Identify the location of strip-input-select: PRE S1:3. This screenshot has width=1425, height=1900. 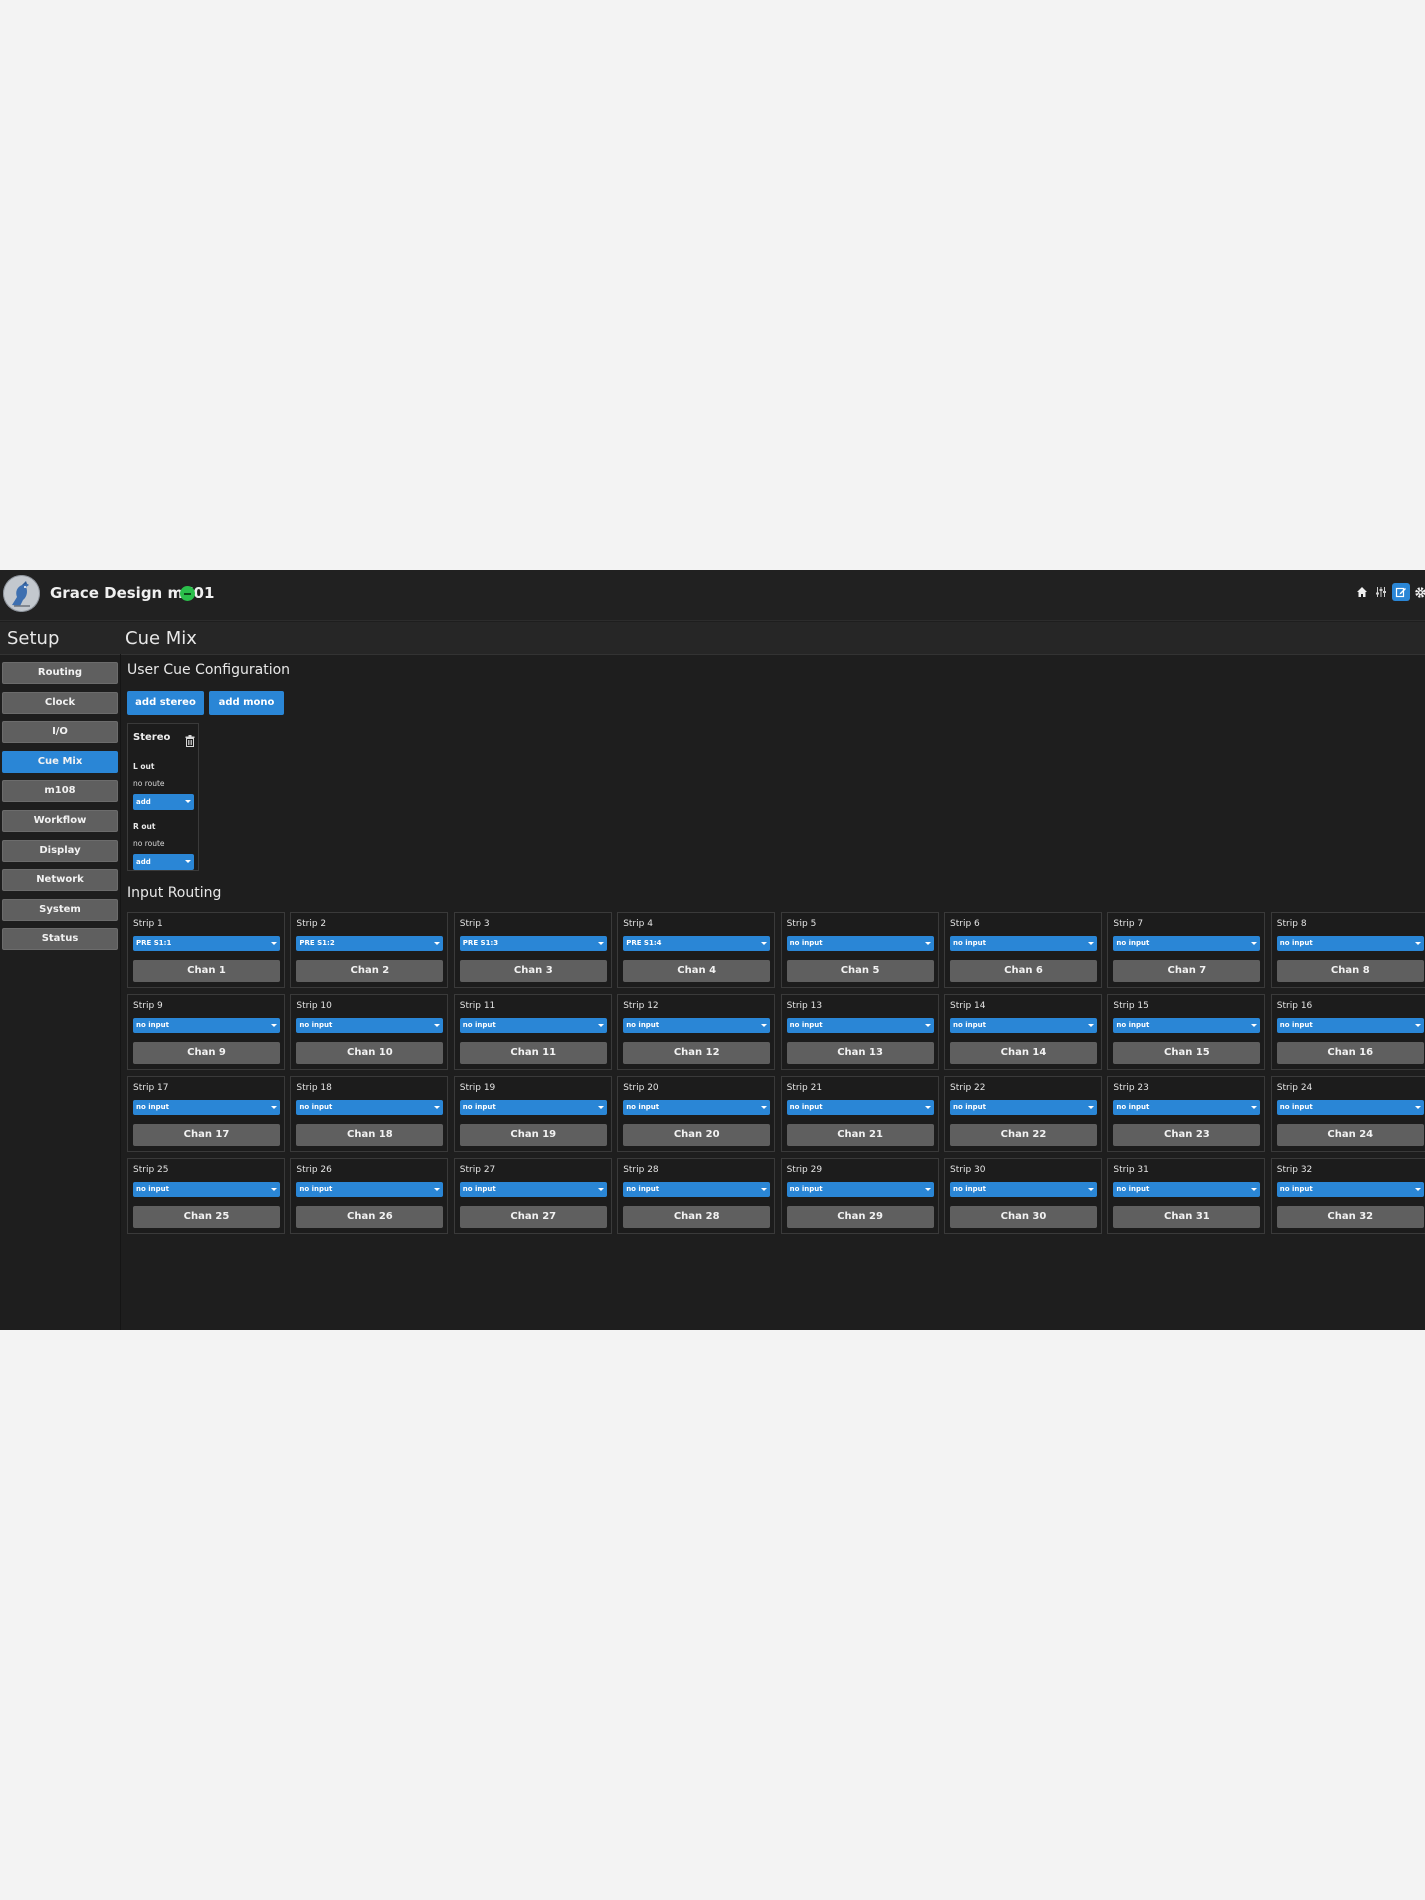
(533, 943).